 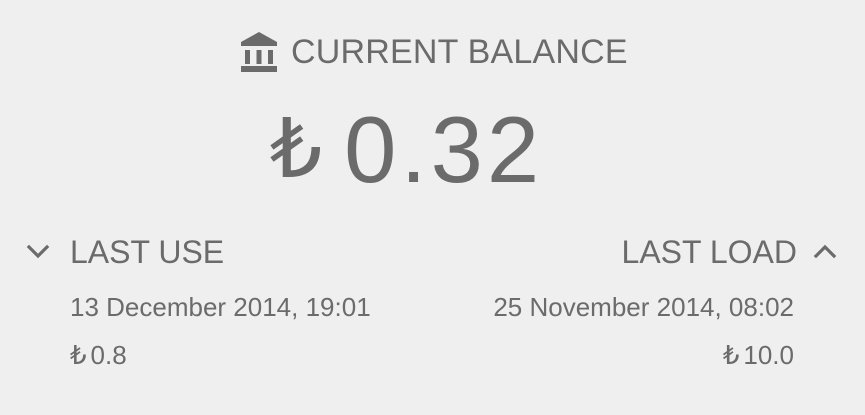 I want to click on balance-amount: 0.32, so click(x=444, y=149).